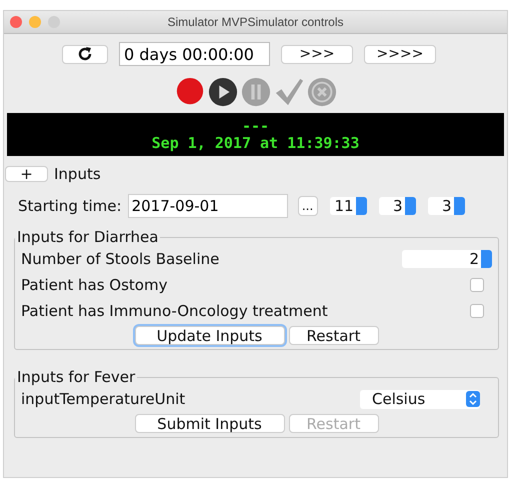  I want to click on section-label: Inputs, so click(77, 174).